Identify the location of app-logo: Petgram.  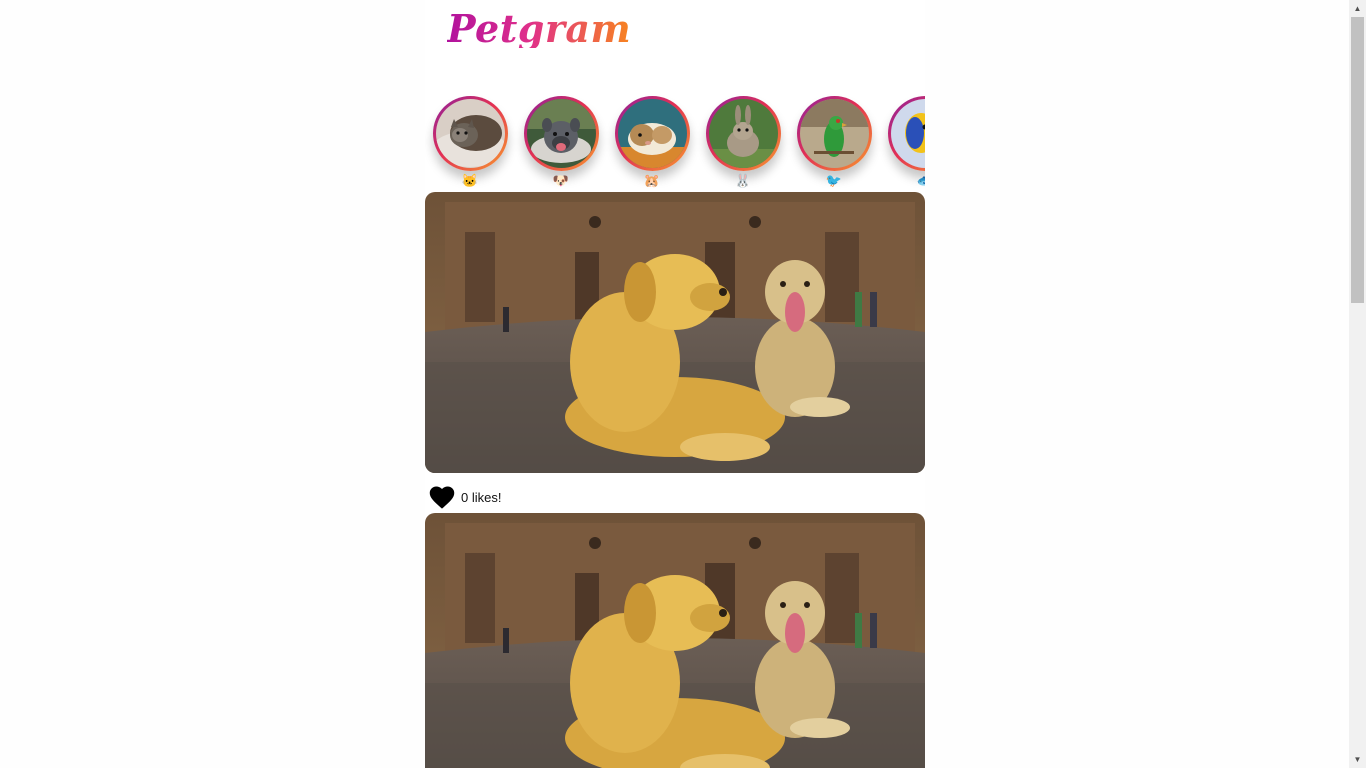
(539, 29).